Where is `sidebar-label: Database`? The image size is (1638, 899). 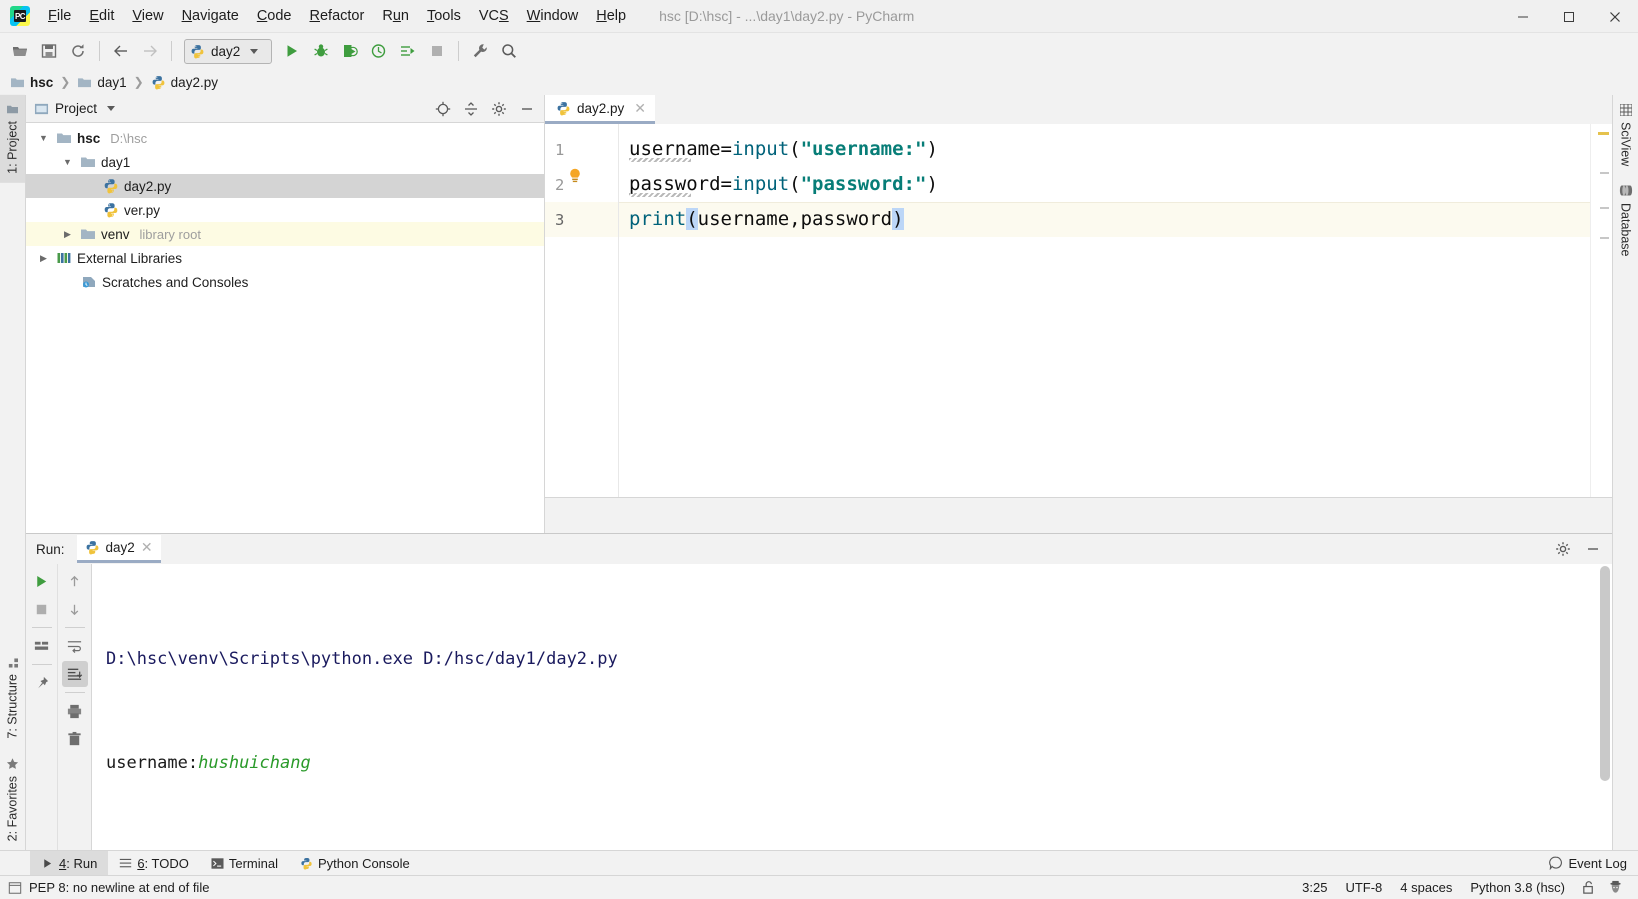
sidebar-label: Database is located at coordinates (1625, 230).